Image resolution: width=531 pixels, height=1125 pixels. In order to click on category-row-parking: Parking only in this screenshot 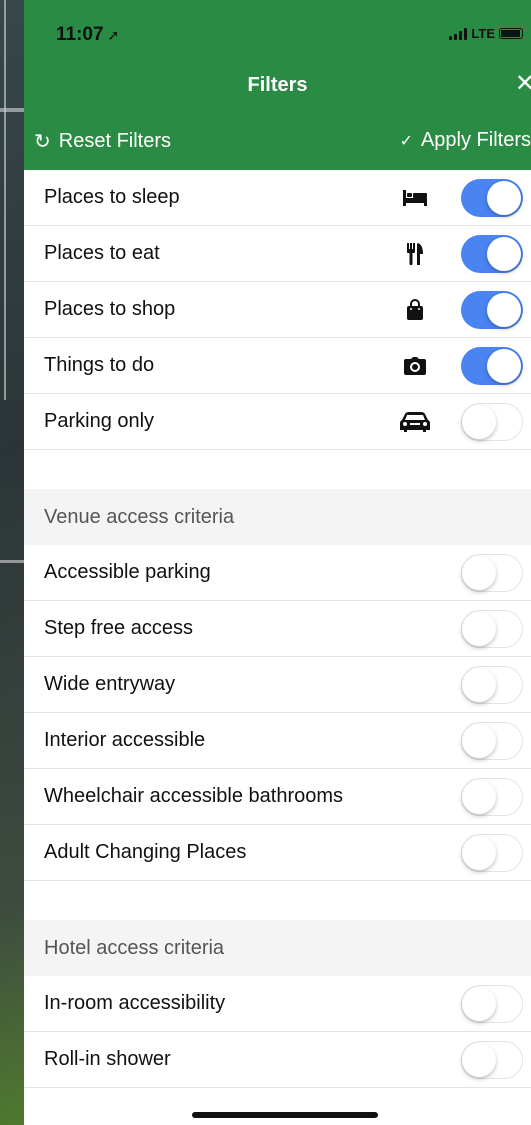, I will do `click(277, 422)`.